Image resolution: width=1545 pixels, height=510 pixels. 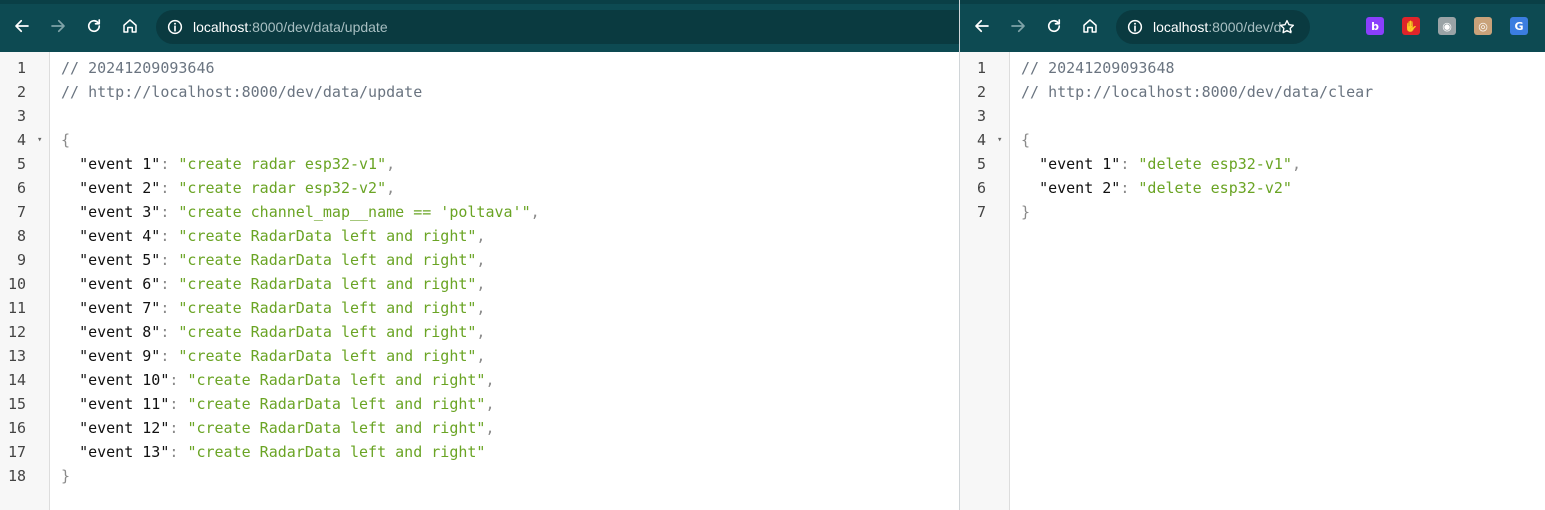 I want to click on json-key: "event 12", so click(x=124, y=428).